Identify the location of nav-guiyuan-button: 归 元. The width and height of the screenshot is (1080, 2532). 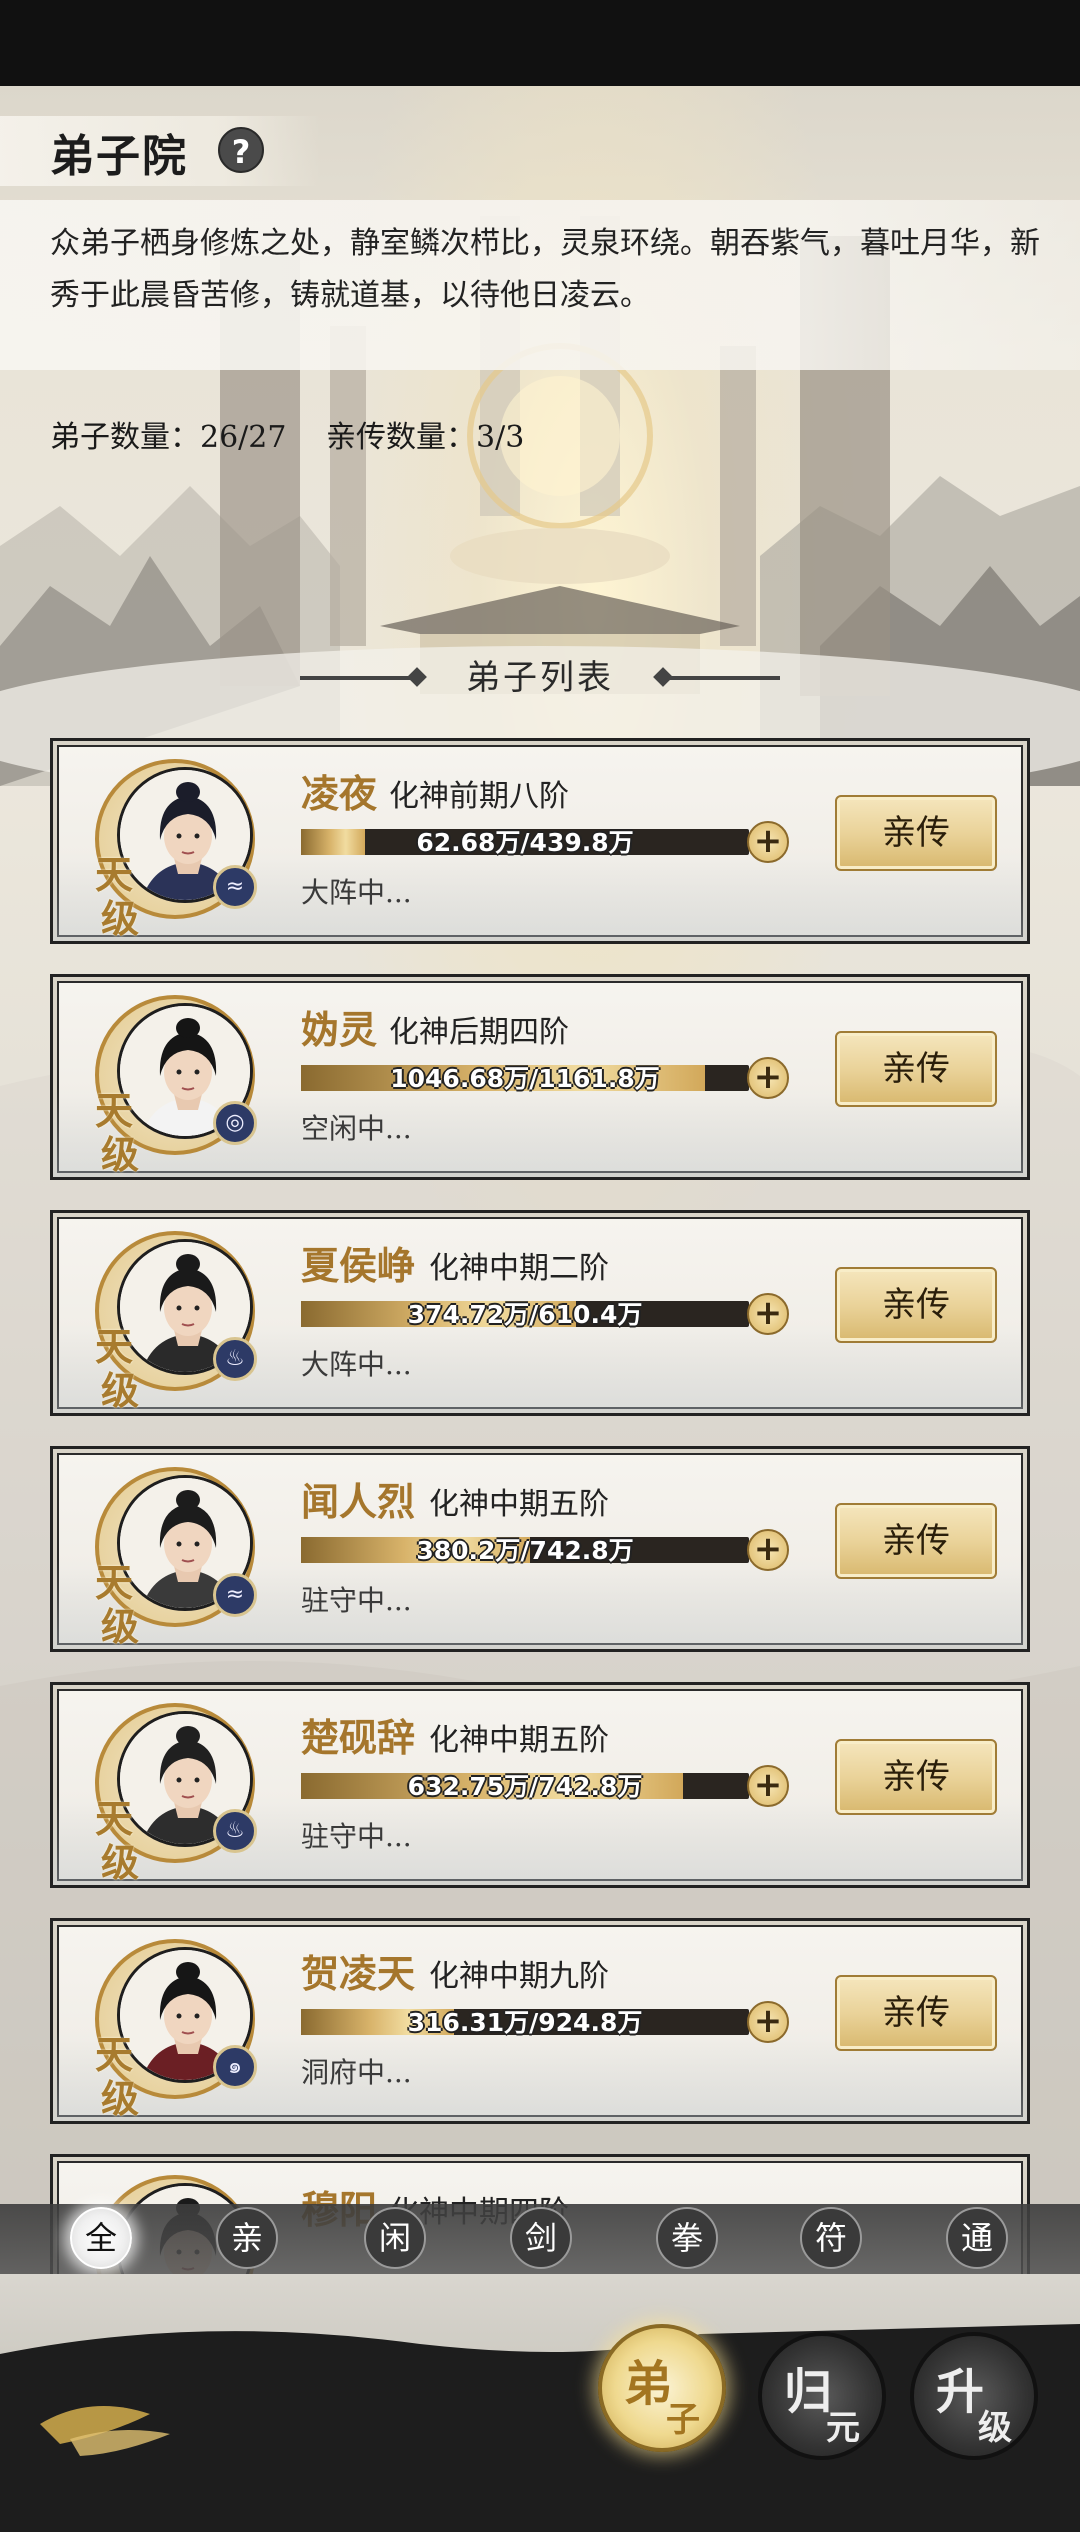
(822, 2396).